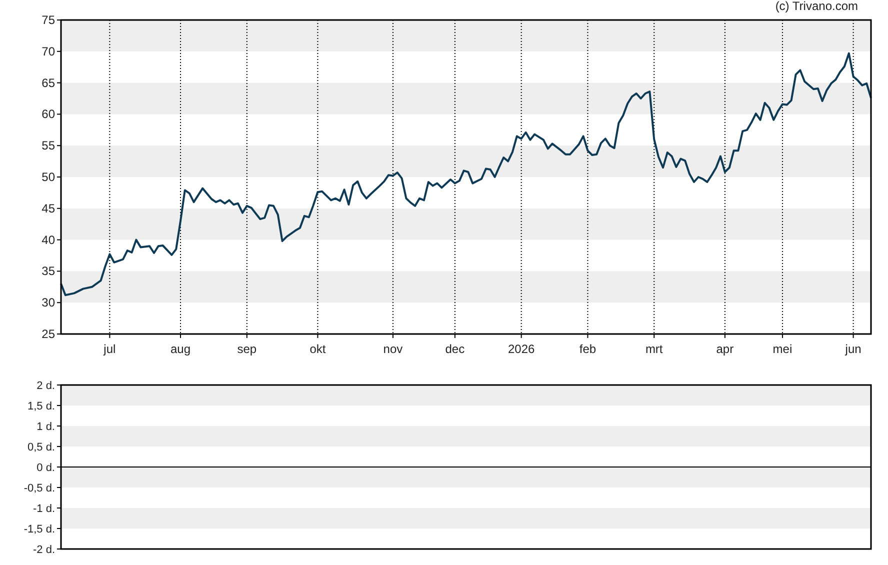  What do you see at coordinates (816, 6) in the screenshot?
I see `copyright-text: (c) Trivano.com` at bounding box center [816, 6].